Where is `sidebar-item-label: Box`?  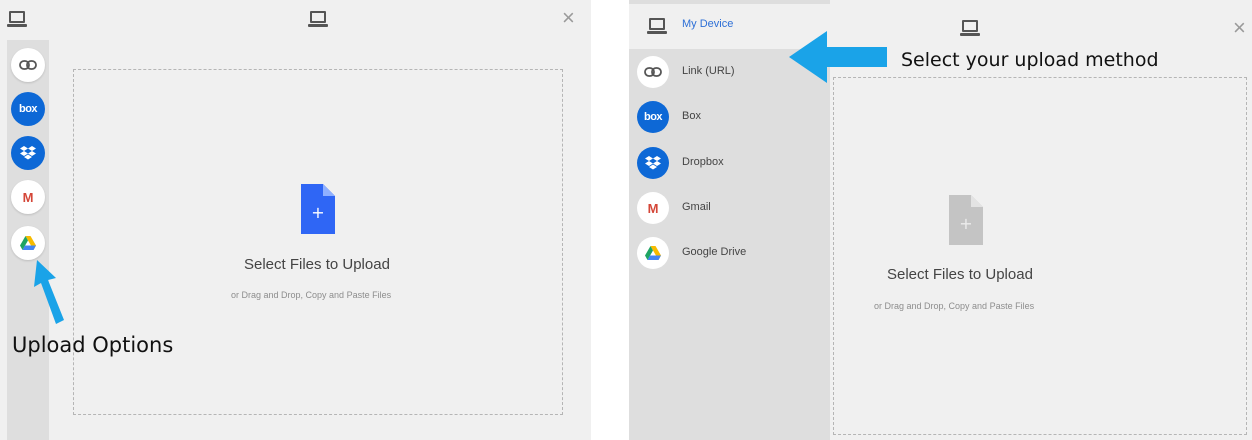 sidebar-item-label: Box is located at coordinates (691, 116).